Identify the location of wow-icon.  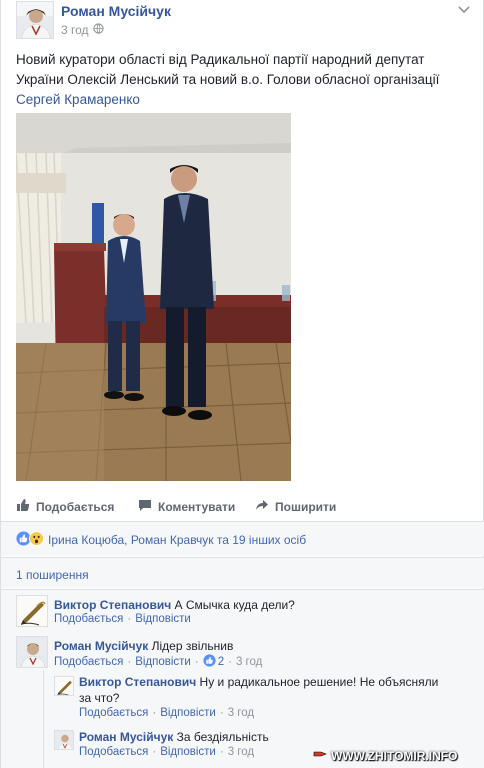
(36, 540).